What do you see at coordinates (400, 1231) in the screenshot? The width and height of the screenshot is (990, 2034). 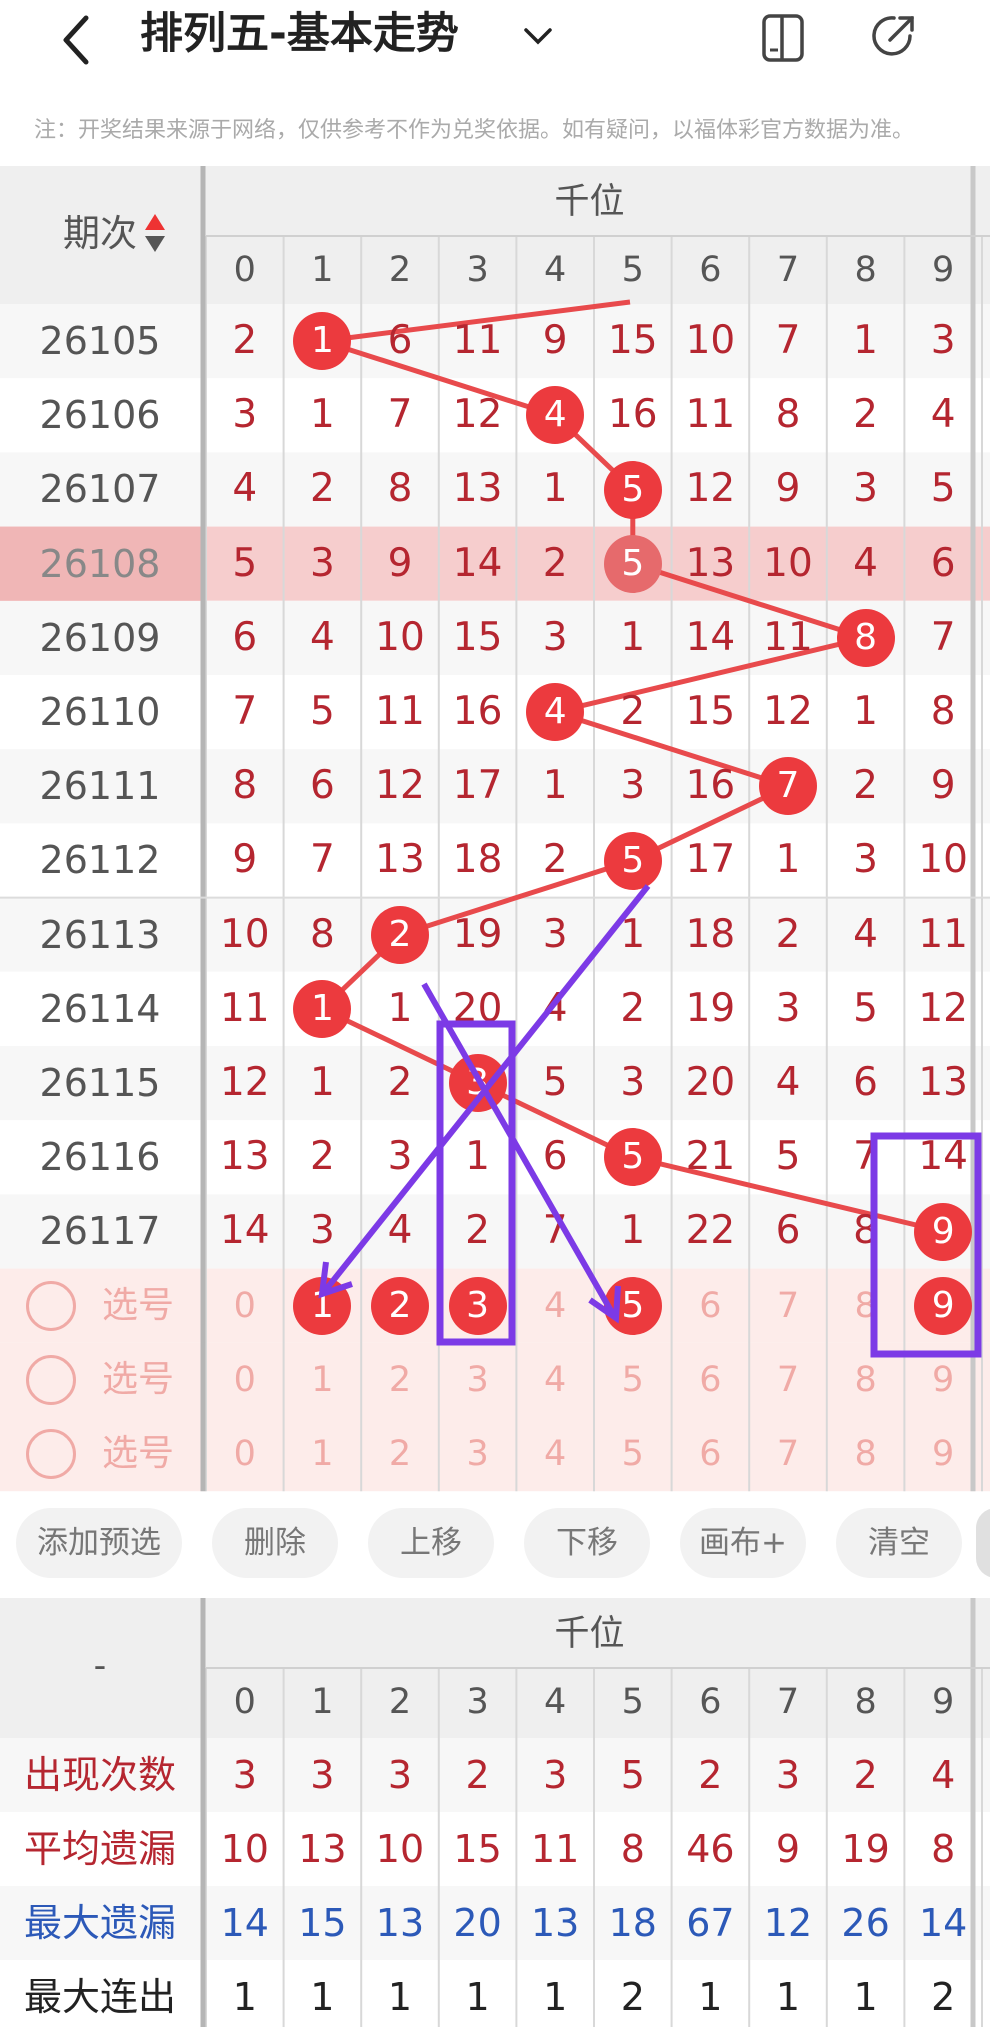 I see `trend-cell: 4` at bounding box center [400, 1231].